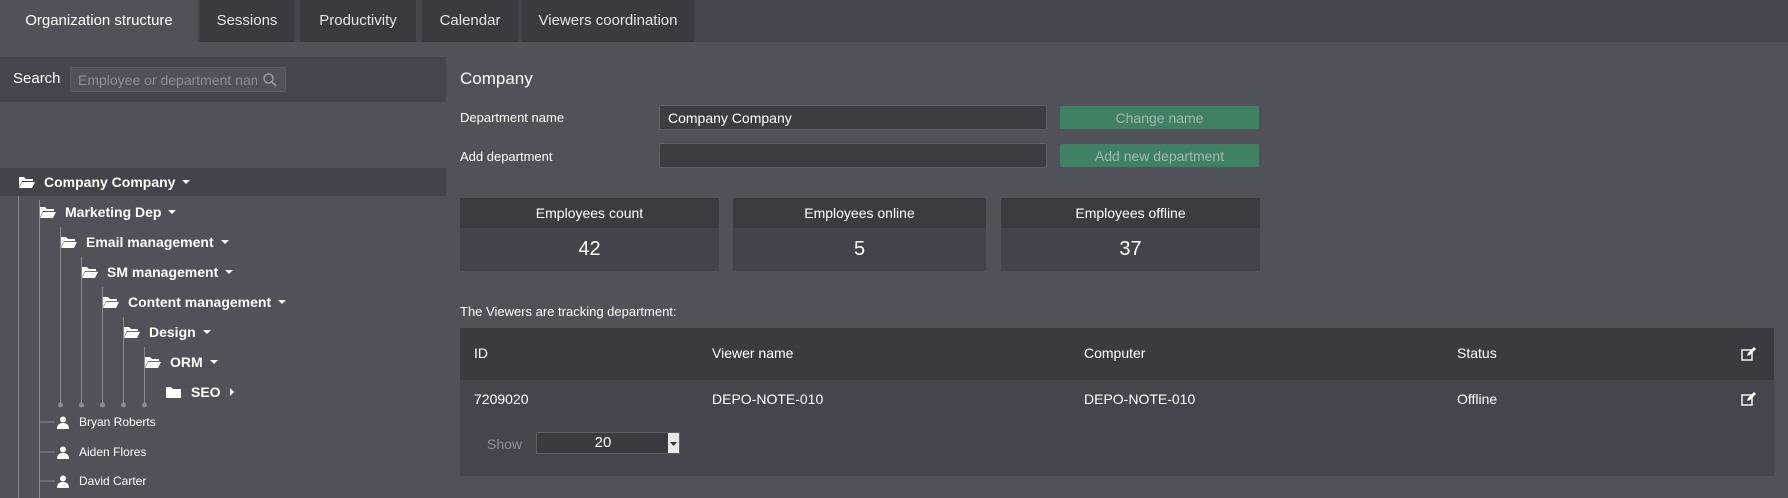 Image resolution: width=1788 pixels, height=498 pixels. What do you see at coordinates (173, 392) in the screenshot?
I see `folder-closed-icon` at bounding box center [173, 392].